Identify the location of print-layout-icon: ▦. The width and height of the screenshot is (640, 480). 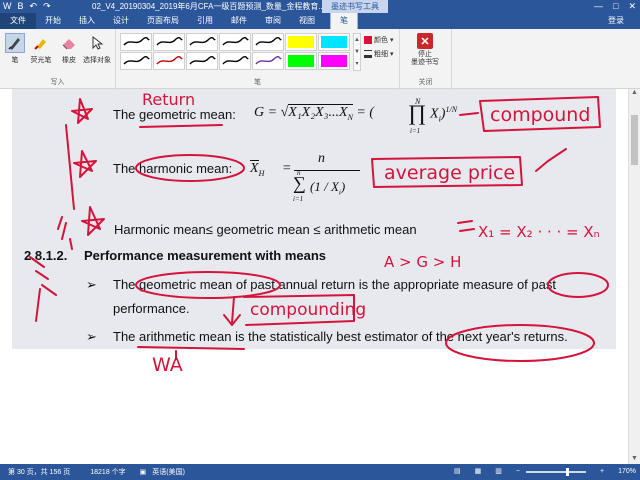
(478, 472).